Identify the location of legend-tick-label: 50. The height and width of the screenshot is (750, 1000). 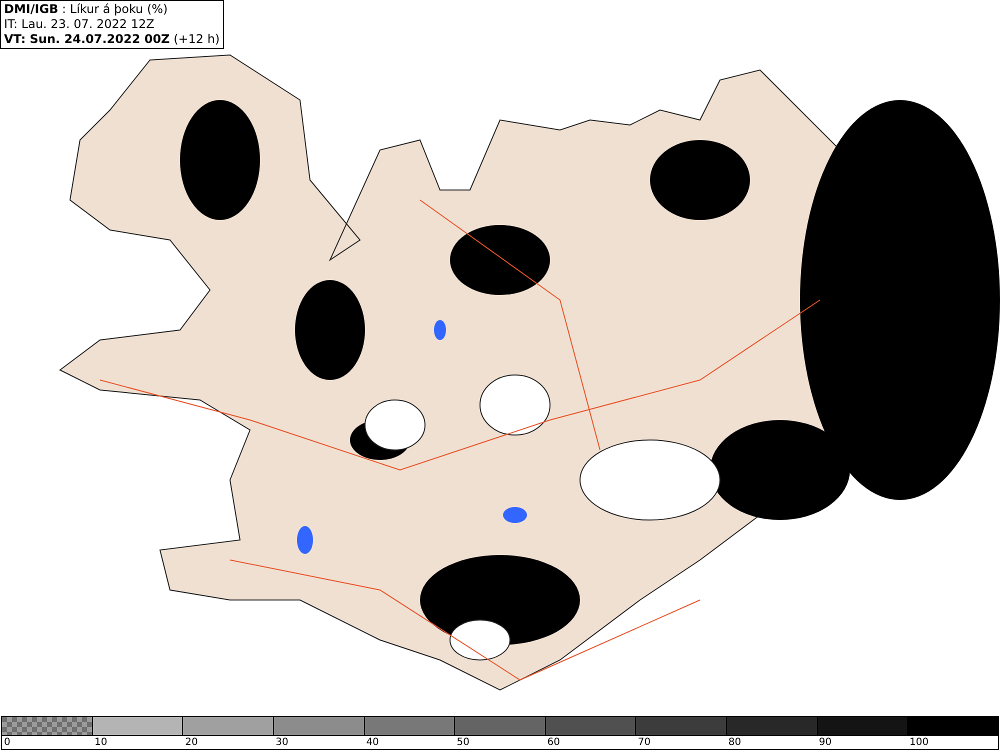
(463, 742).